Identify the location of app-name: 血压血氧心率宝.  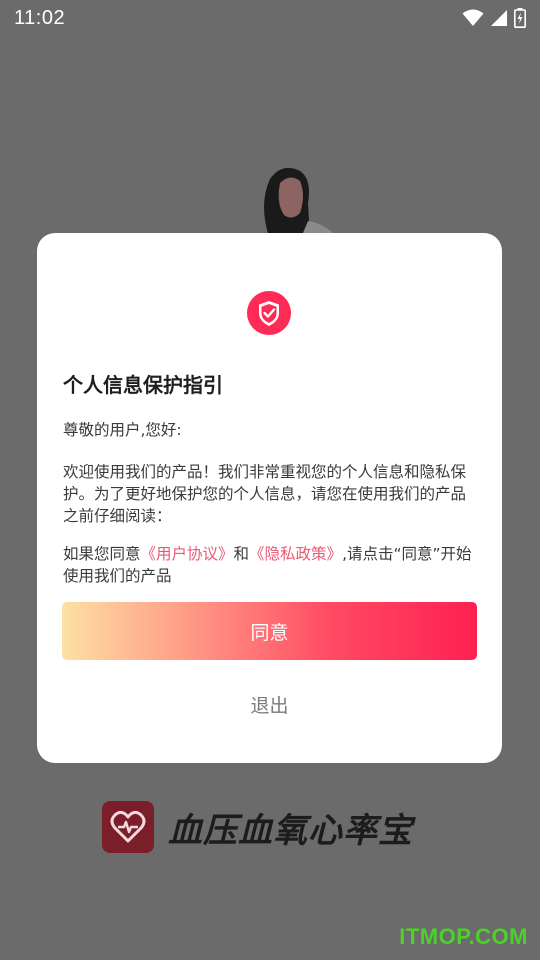
(290, 830).